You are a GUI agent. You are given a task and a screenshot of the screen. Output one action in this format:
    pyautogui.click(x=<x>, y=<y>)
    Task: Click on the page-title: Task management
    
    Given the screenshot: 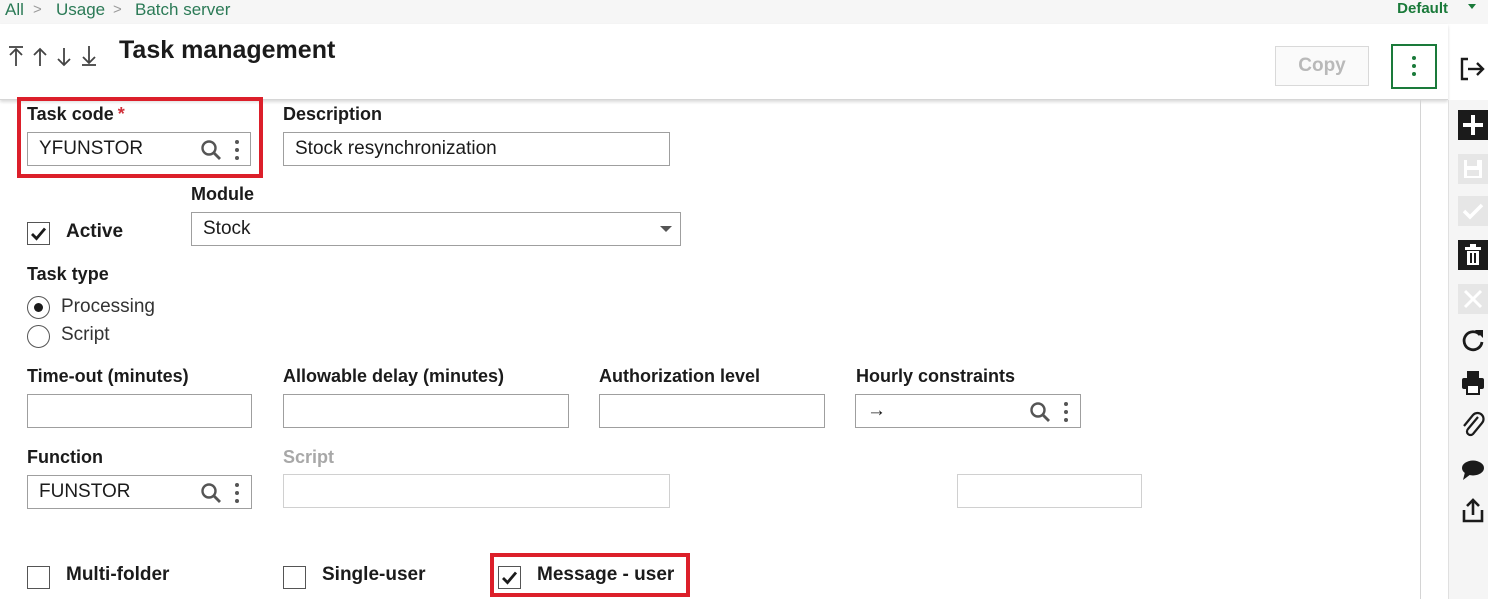 What is the action you would take?
    pyautogui.click(x=227, y=50)
    